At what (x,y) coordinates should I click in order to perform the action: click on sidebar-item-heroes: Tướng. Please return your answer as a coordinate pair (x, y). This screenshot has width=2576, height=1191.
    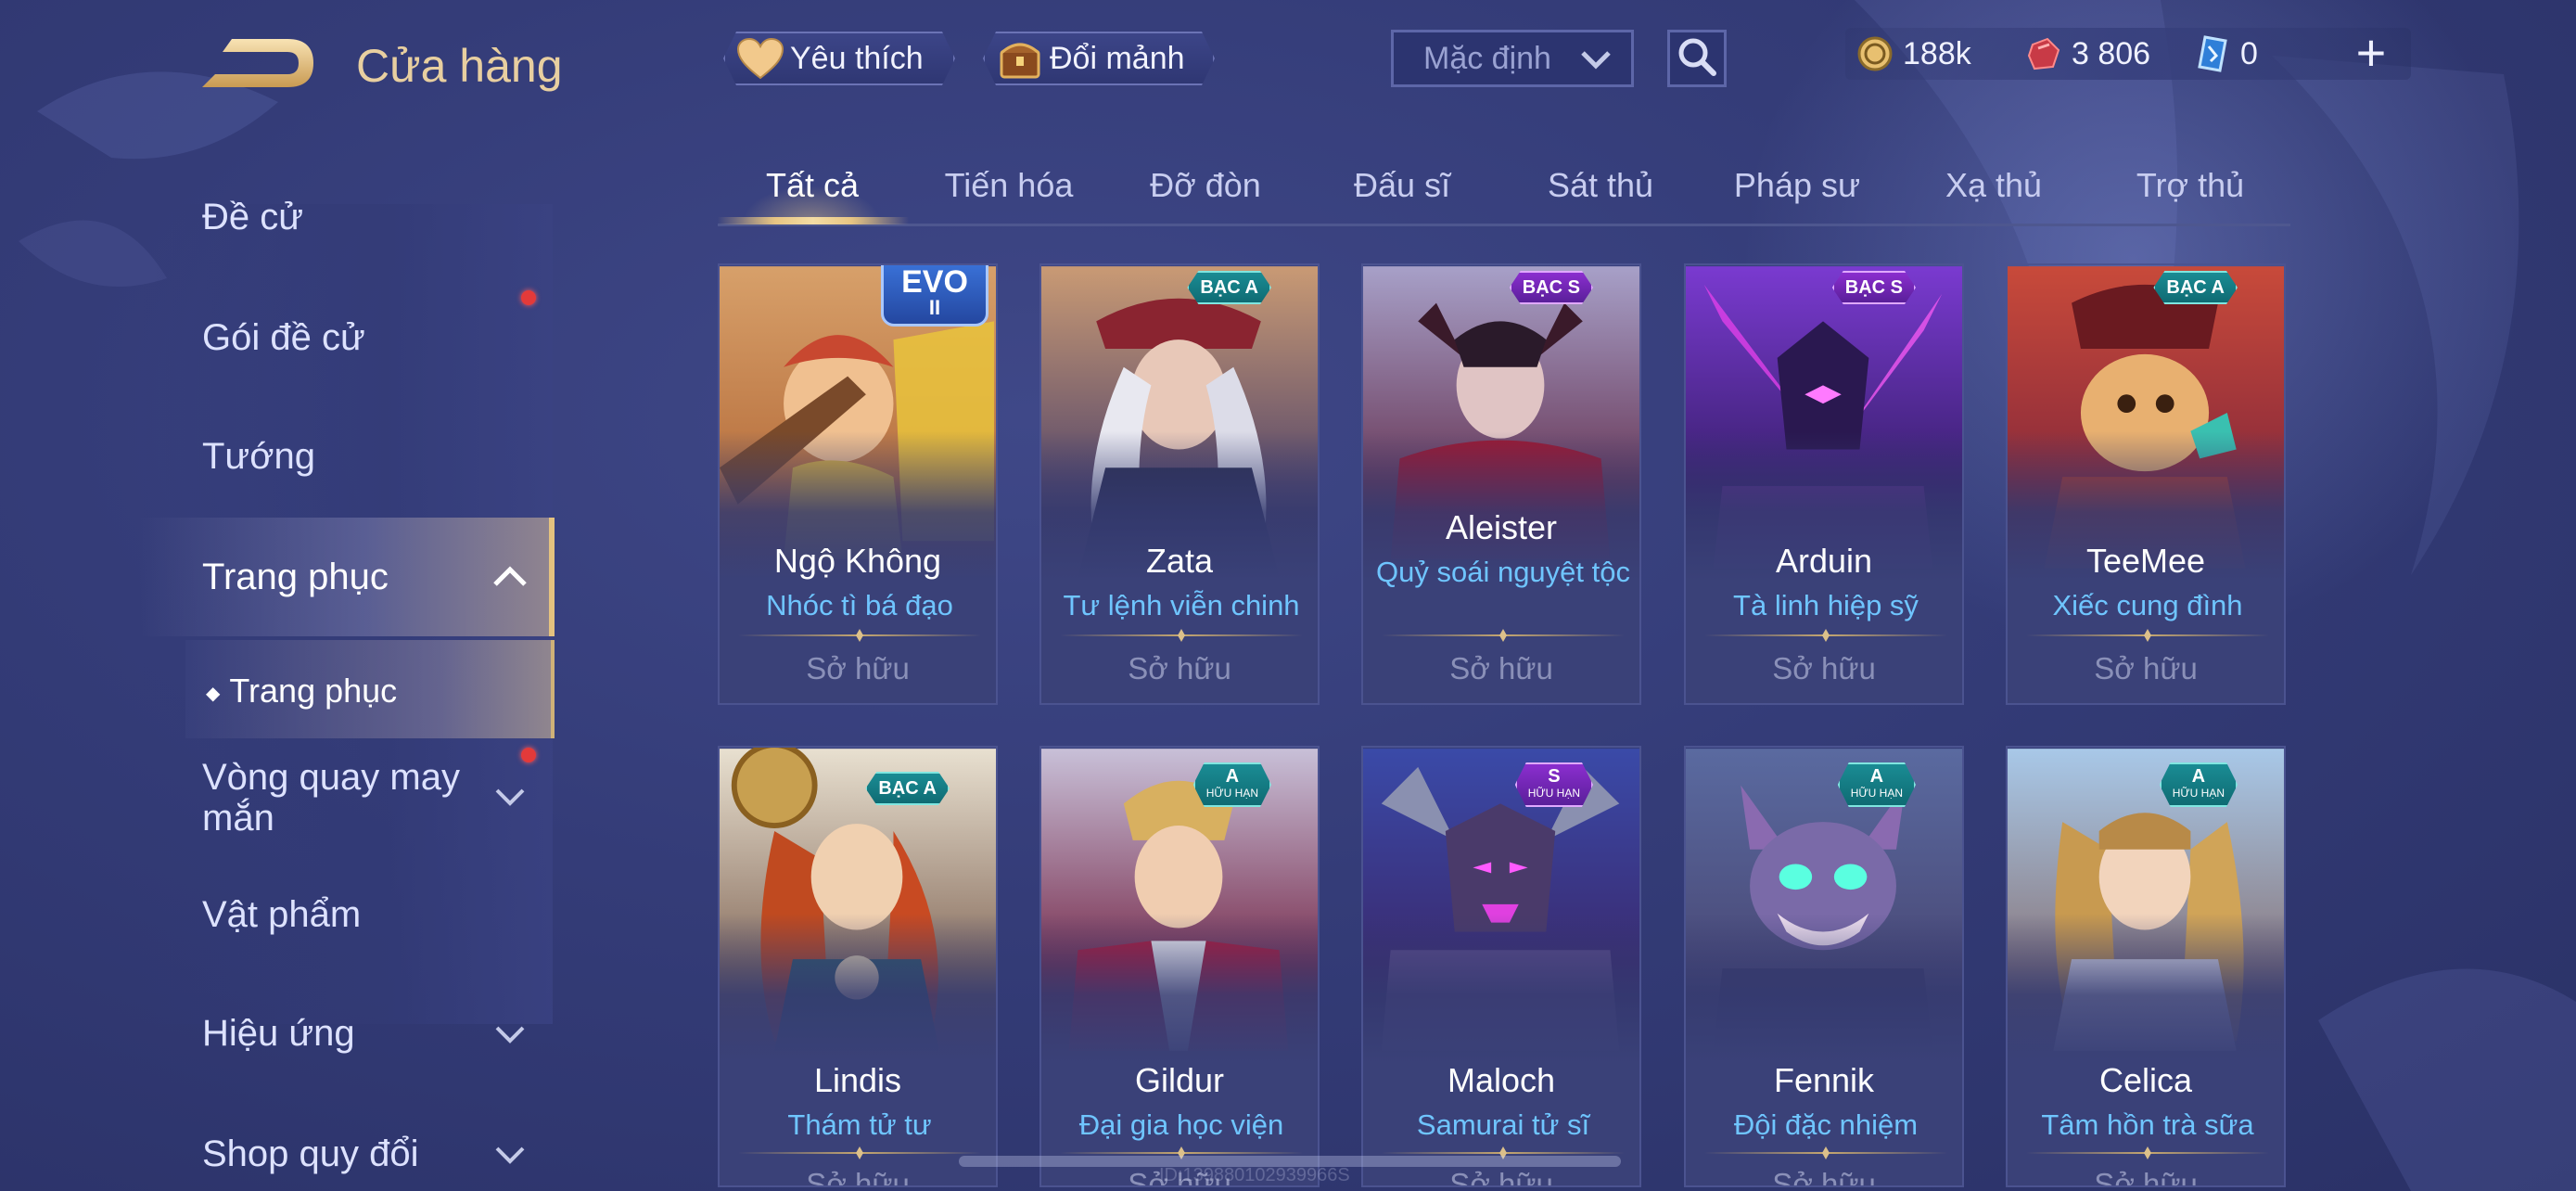
    Looking at the image, I should click on (258, 457).